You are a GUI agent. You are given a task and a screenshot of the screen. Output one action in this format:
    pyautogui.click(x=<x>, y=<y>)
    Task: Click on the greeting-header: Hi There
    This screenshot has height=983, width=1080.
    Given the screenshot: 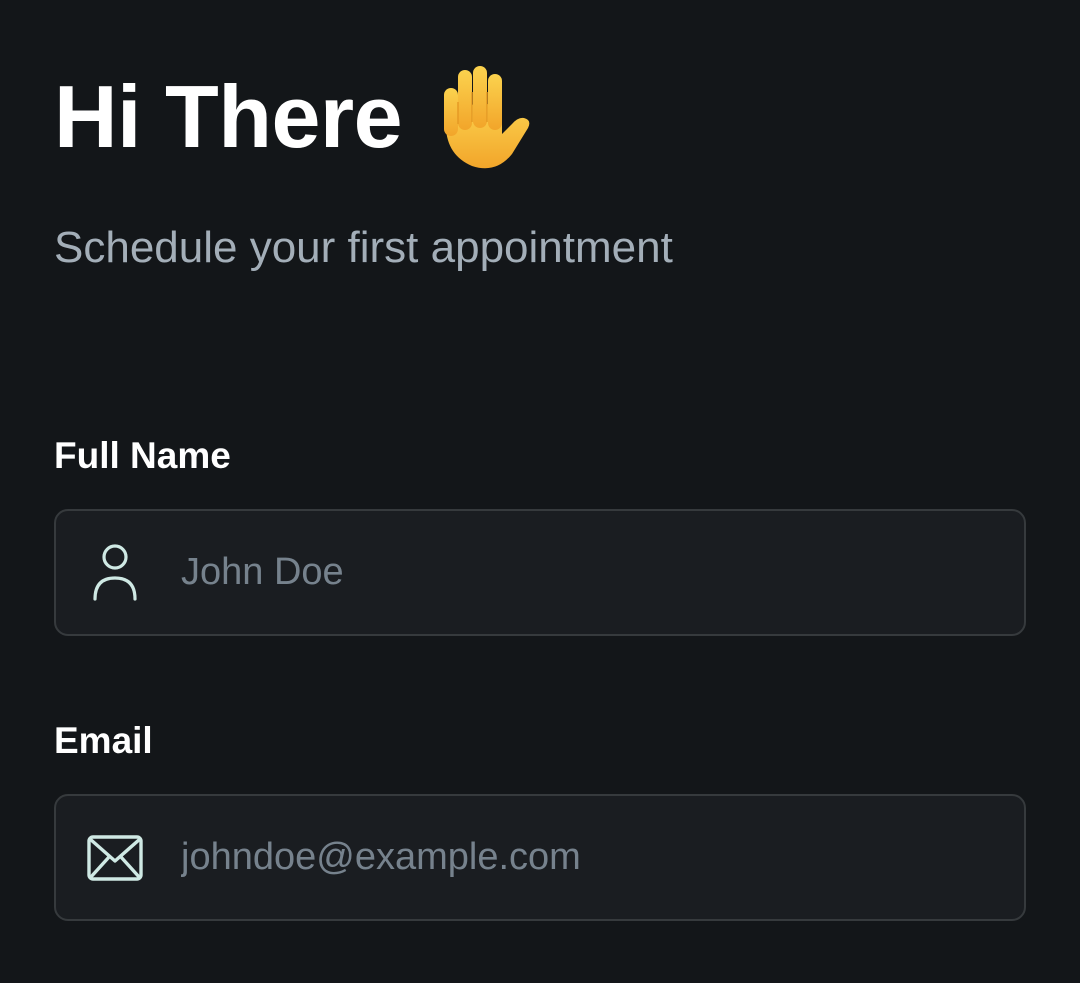 What is the action you would take?
    pyautogui.click(x=293, y=117)
    